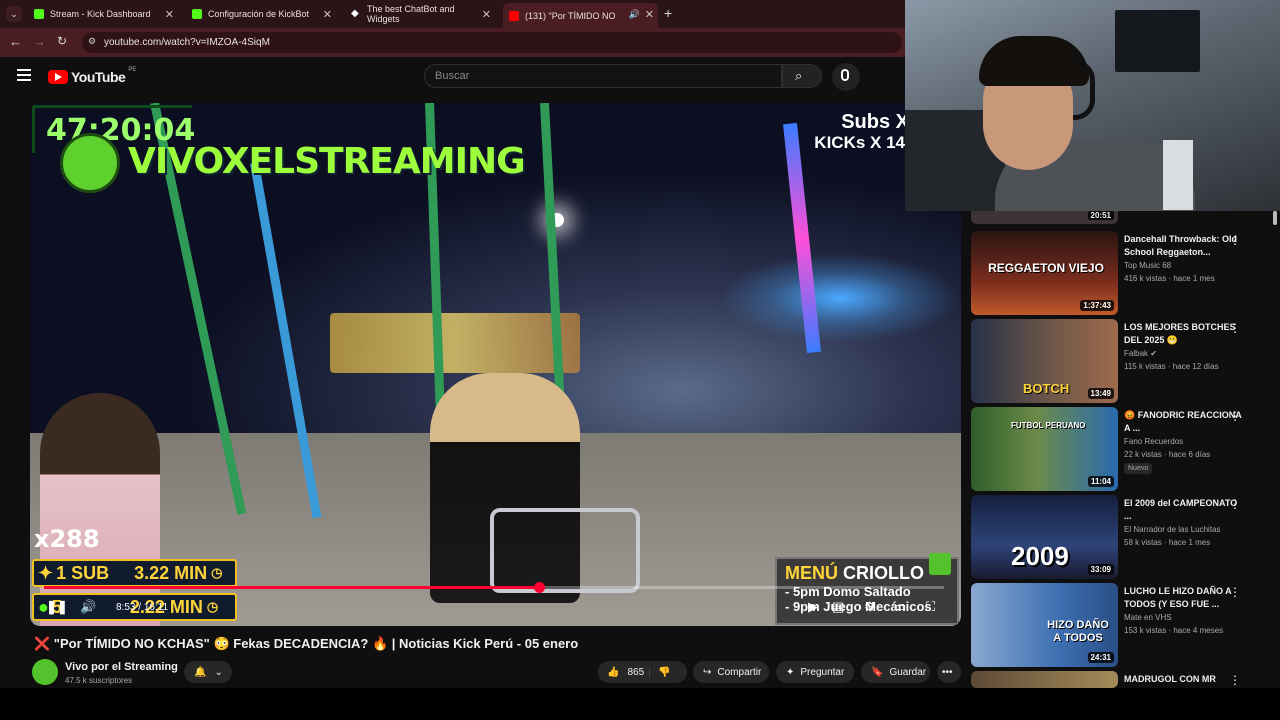 Image resolution: width=1280 pixels, height=720 pixels. I want to click on tab-kick-dashboard: Stream - Kick Dashboard ✕, so click(103, 14).